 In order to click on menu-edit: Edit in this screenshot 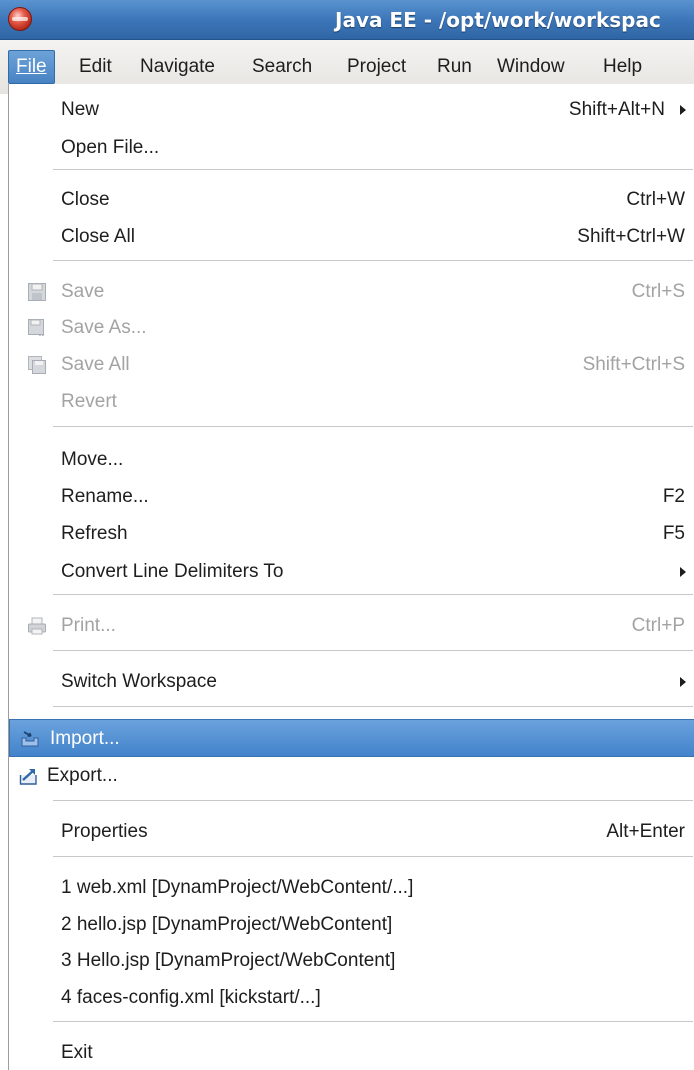, I will do `click(95, 67)`.